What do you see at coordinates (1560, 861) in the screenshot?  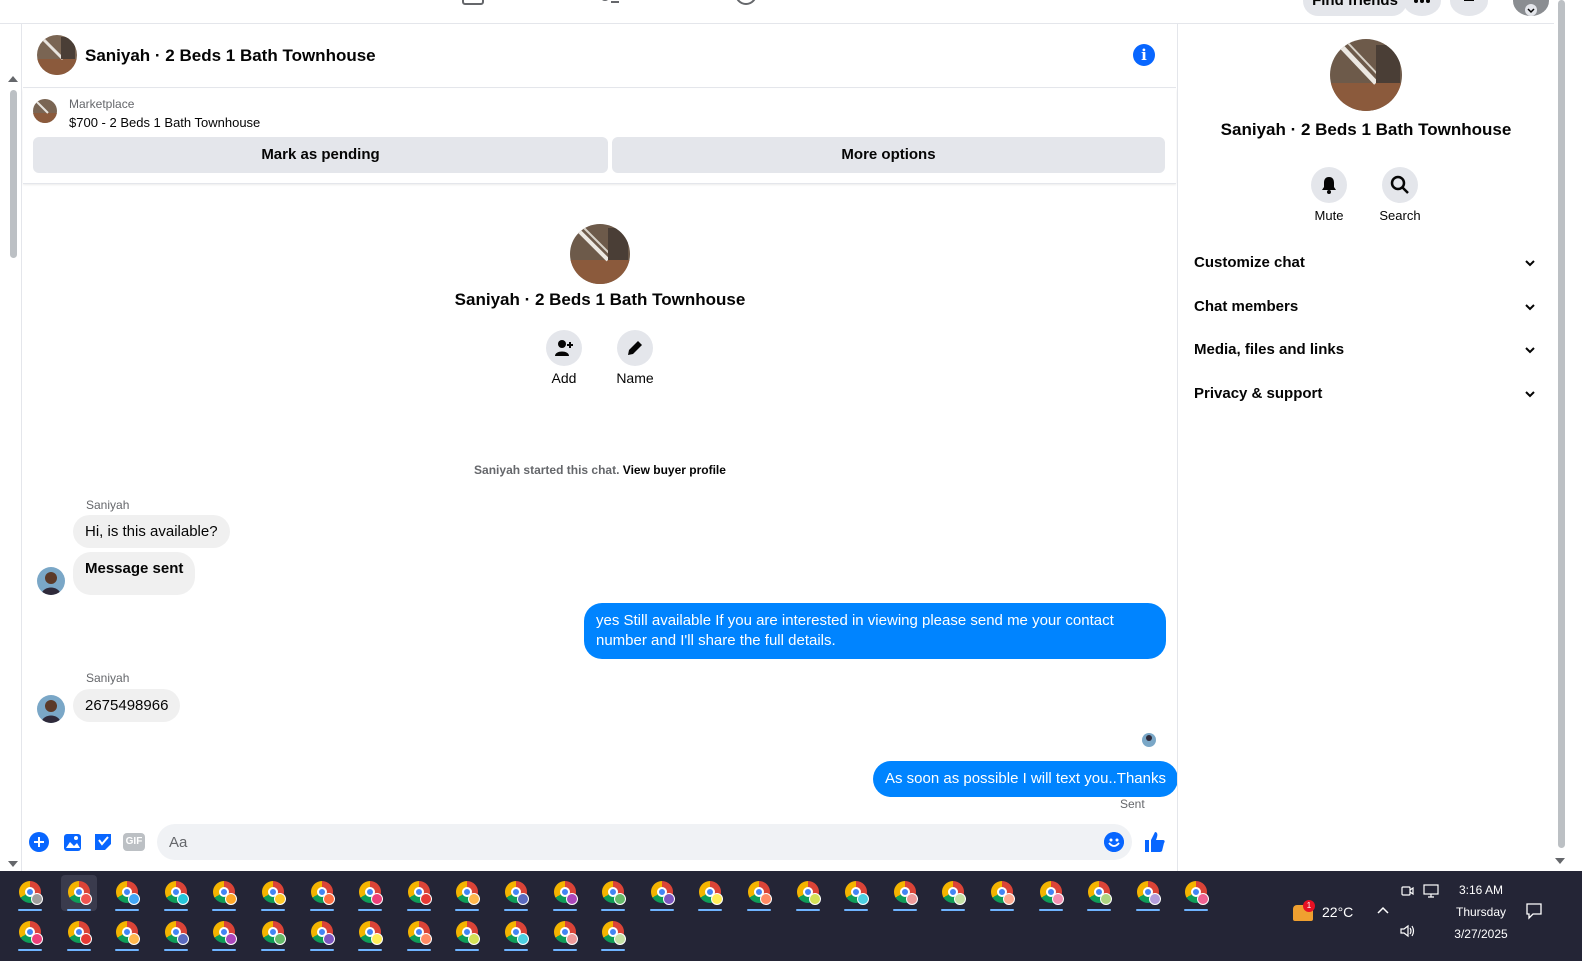 I see `page-scroll-down-arrow-icon` at bounding box center [1560, 861].